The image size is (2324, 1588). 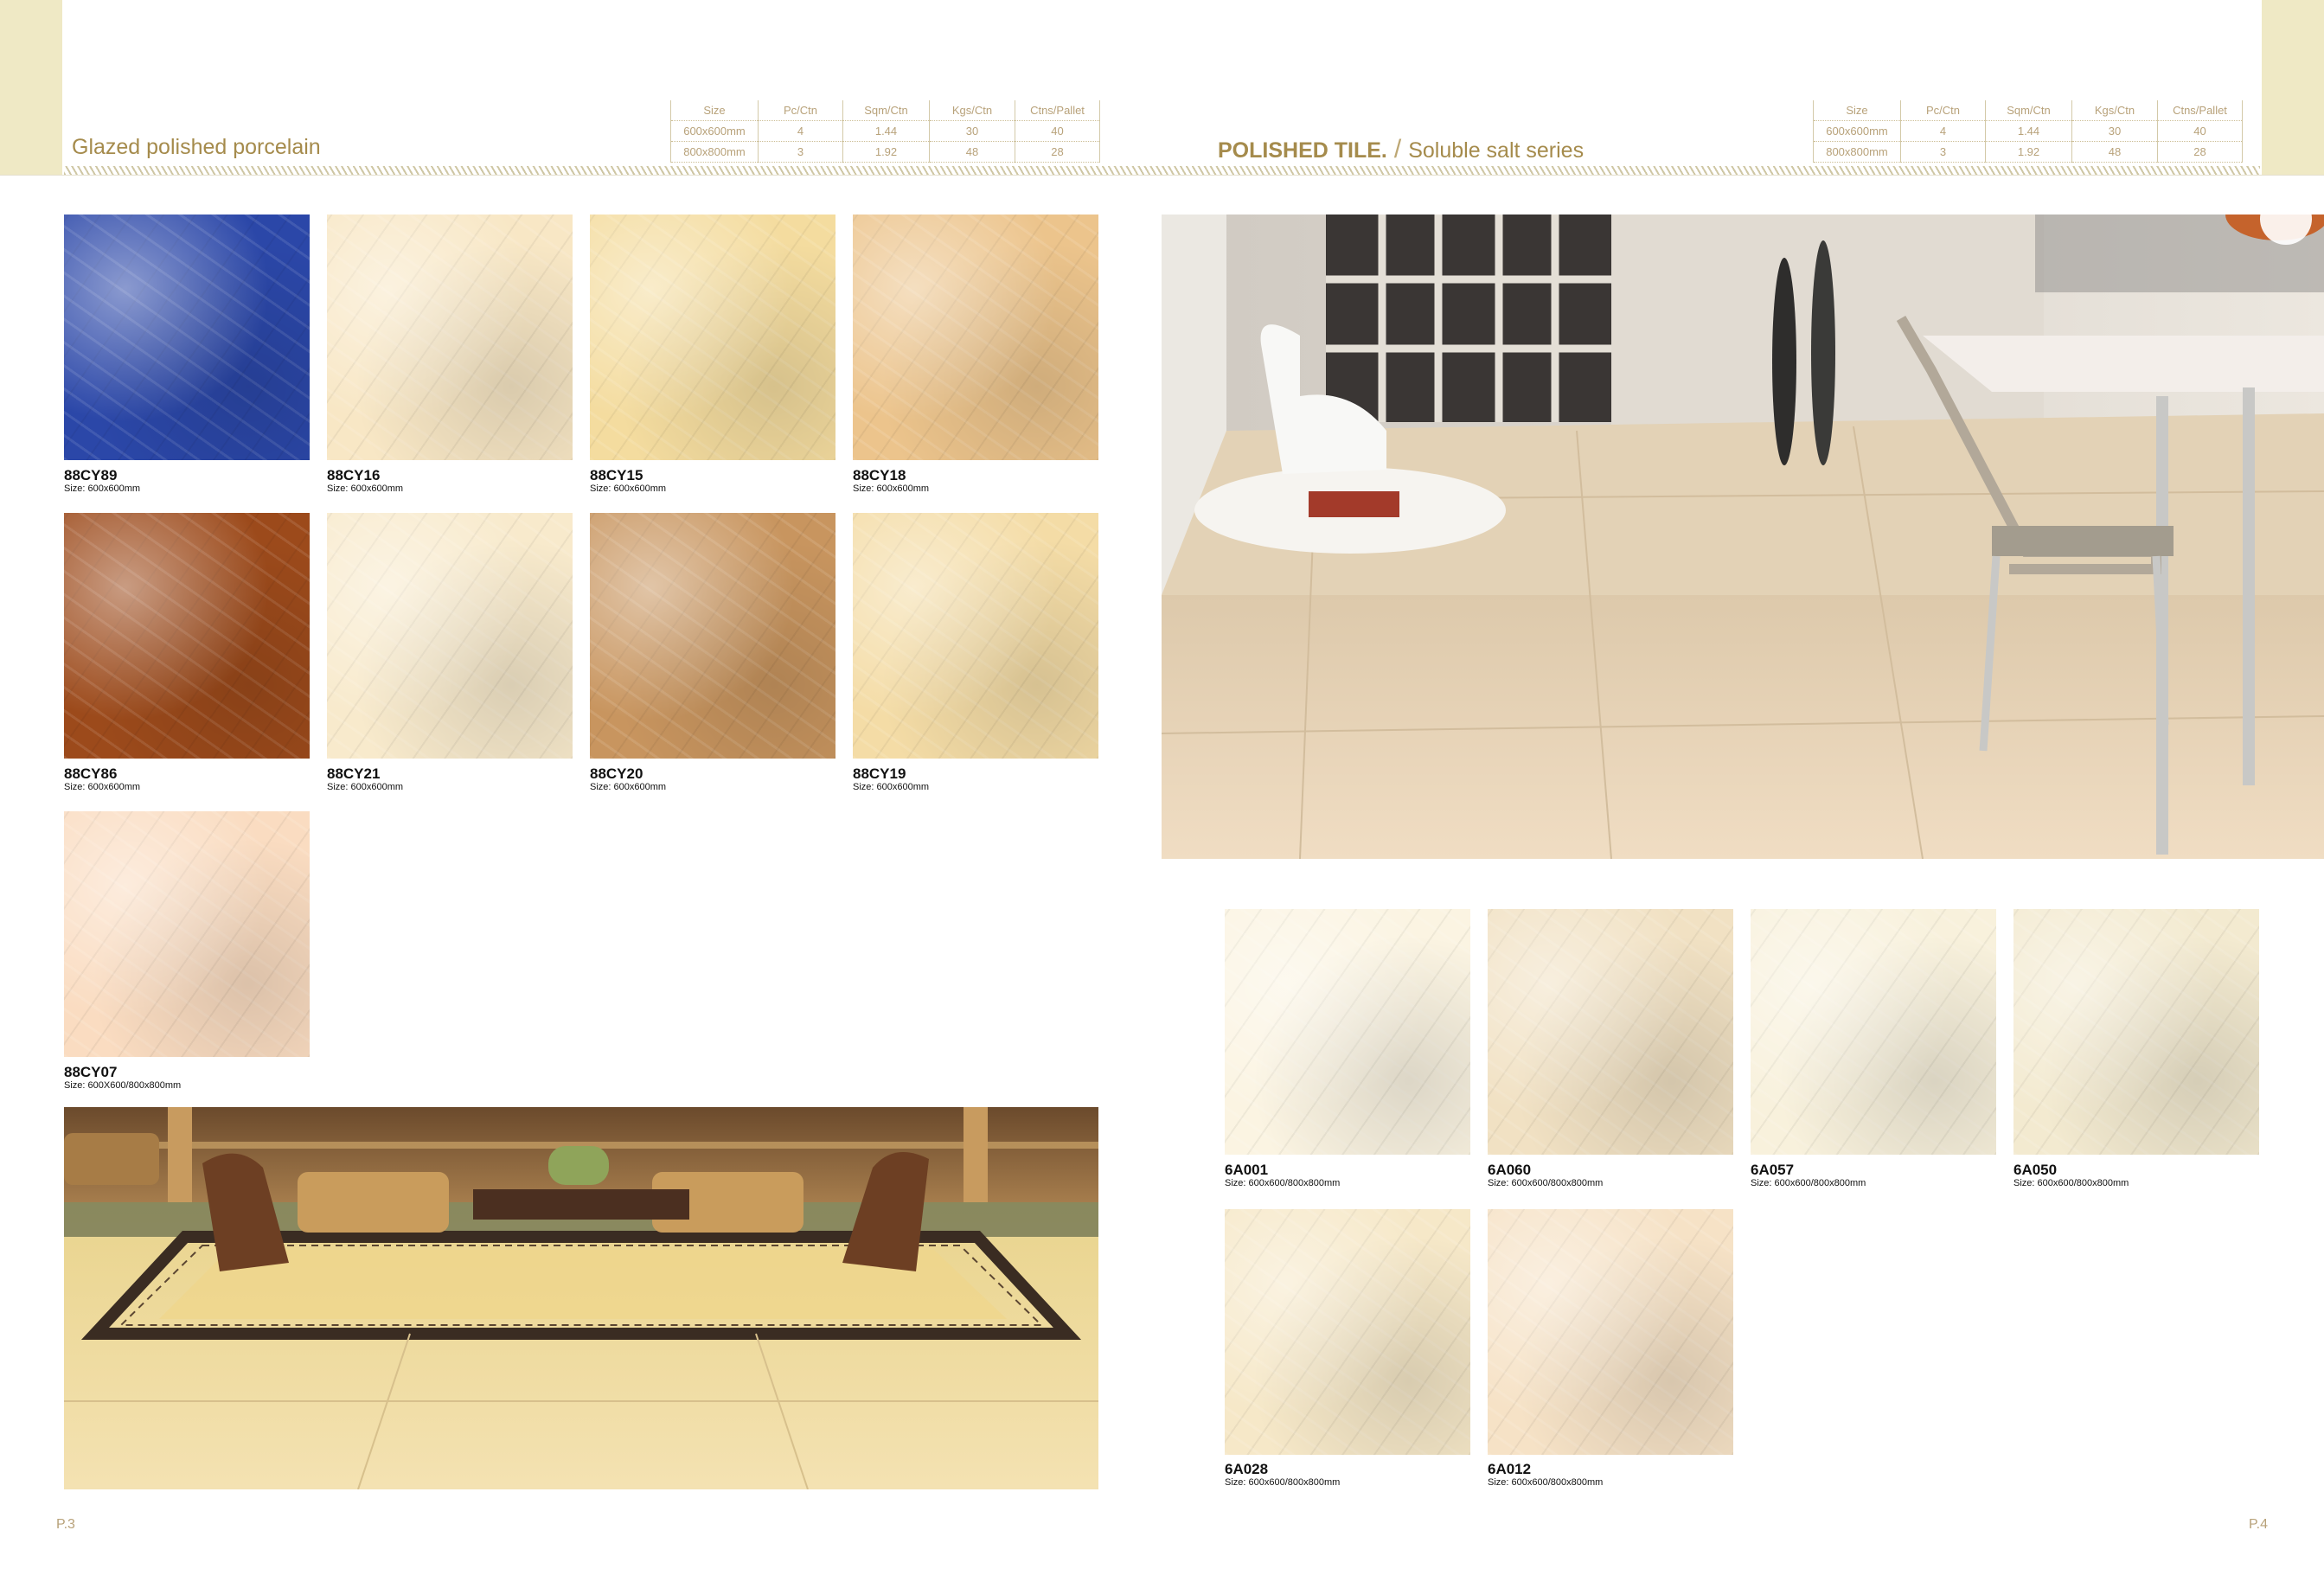 I want to click on tile-caption: 6A057 Size: 600x600/800x800mm, so click(x=1808, y=1175).